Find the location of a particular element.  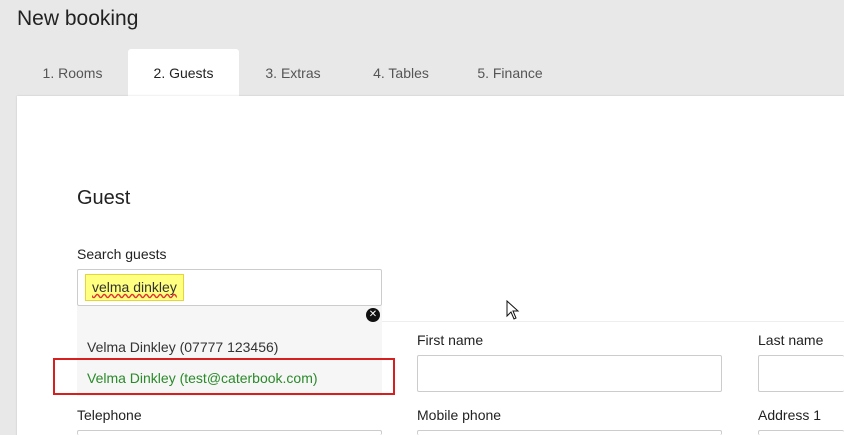

first-name-input is located at coordinates (569, 373).